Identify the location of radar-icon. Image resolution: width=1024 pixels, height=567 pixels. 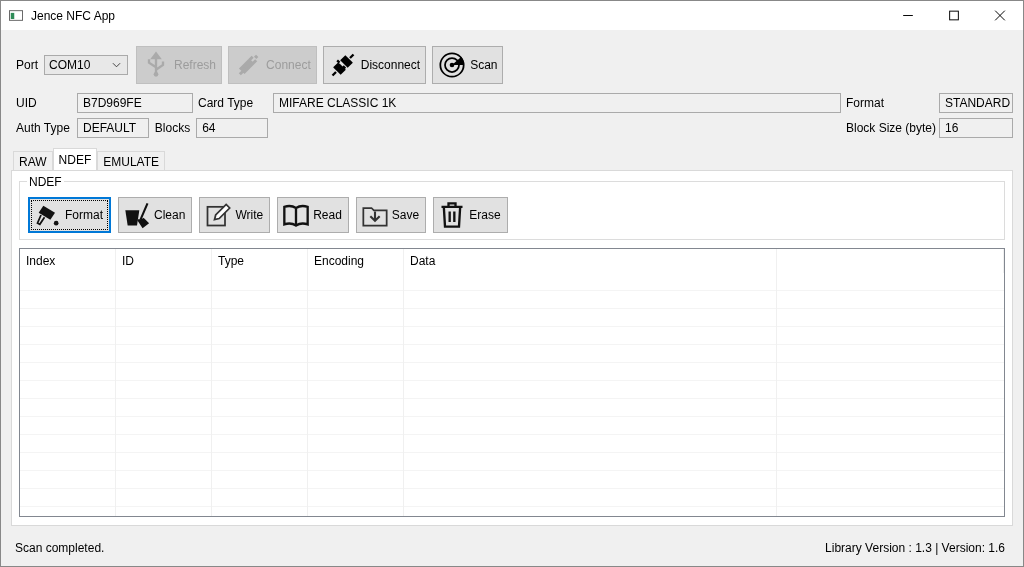
(452, 65).